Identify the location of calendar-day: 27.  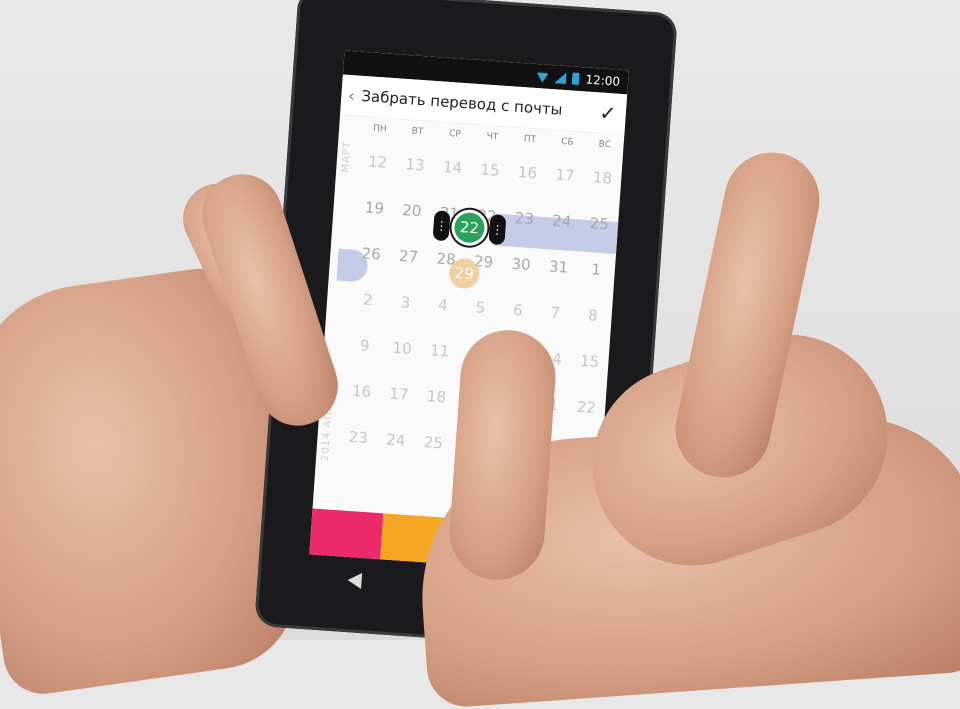
(408, 256).